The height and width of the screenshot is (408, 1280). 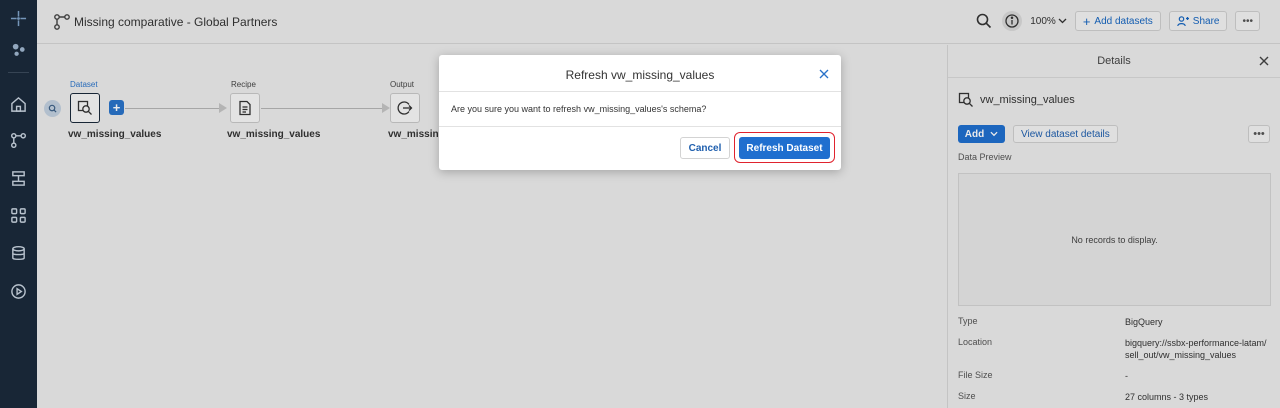 What do you see at coordinates (640, 75) in the screenshot?
I see `dialog-title: Refresh vw_missing_values` at bounding box center [640, 75].